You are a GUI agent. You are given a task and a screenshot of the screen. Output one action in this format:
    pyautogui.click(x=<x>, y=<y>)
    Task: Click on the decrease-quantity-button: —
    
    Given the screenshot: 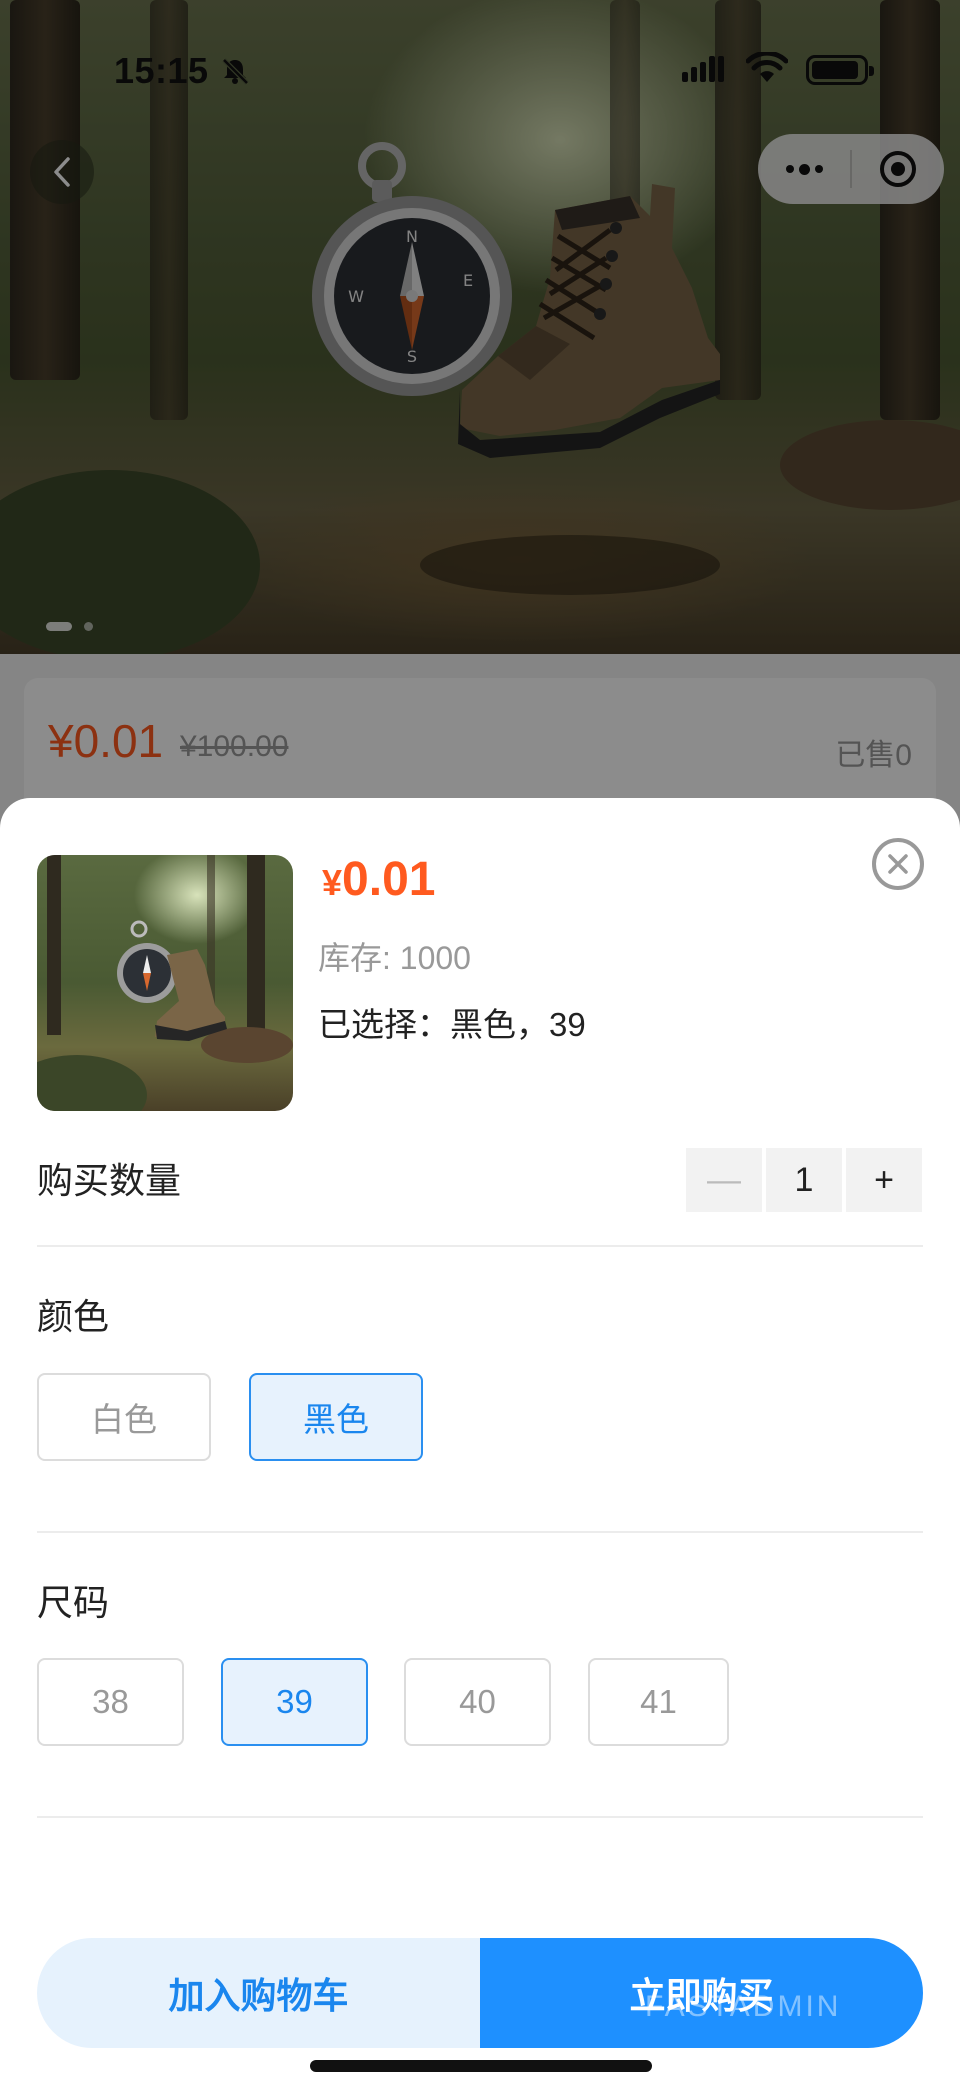 What is the action you would take?
    pyautogui.click(x=724, y=1180)
    